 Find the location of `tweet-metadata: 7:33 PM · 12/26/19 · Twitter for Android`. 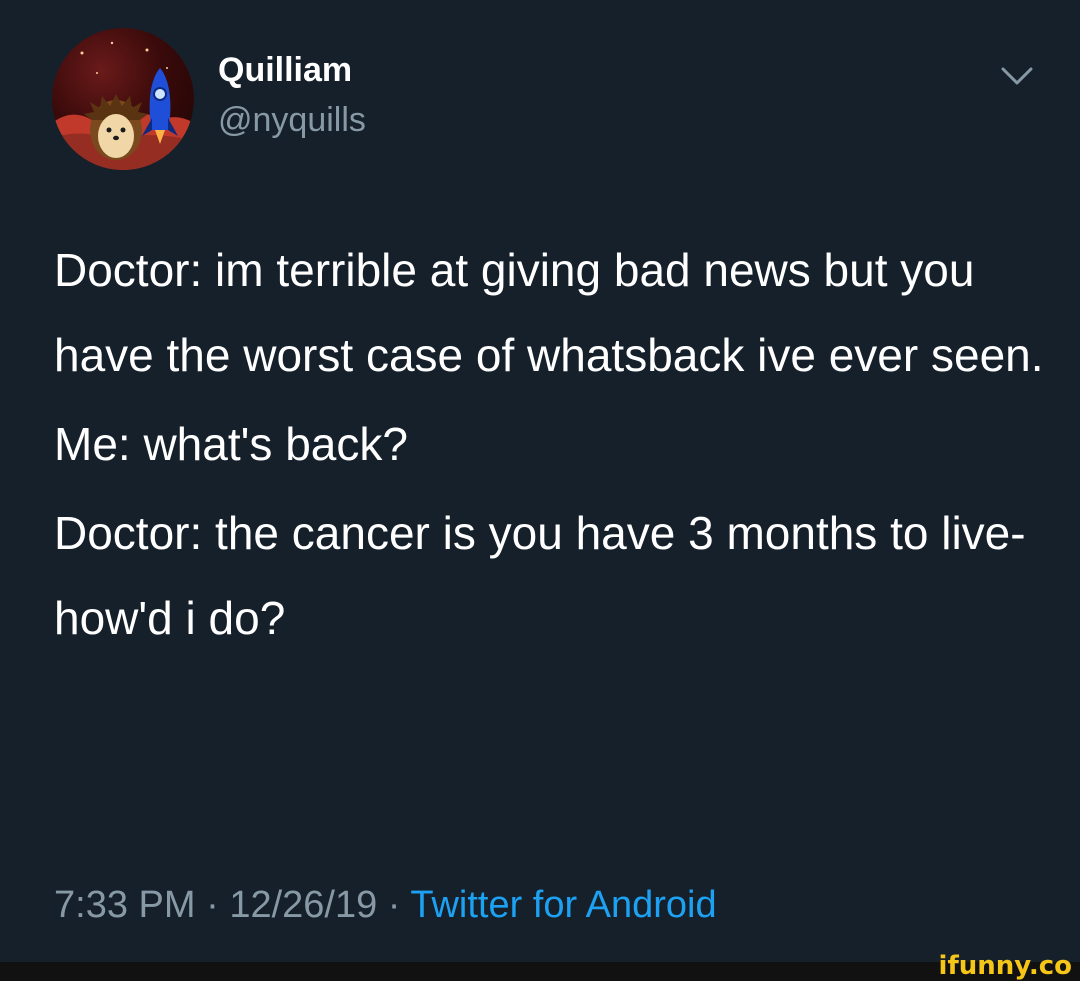

tweet-metadata: 7:33 PM · 12/26/19 · Twitter for Android is located at coordinates (385, 905).